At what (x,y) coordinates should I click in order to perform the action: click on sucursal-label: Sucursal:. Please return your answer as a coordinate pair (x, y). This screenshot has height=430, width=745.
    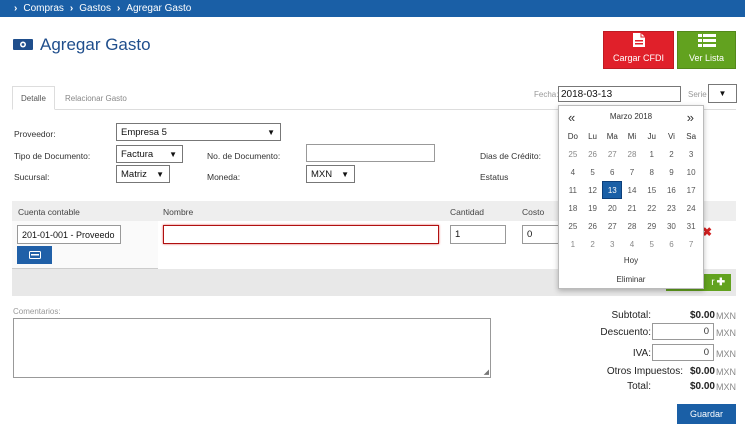
    Looking at the image, I should click on (32, 177).